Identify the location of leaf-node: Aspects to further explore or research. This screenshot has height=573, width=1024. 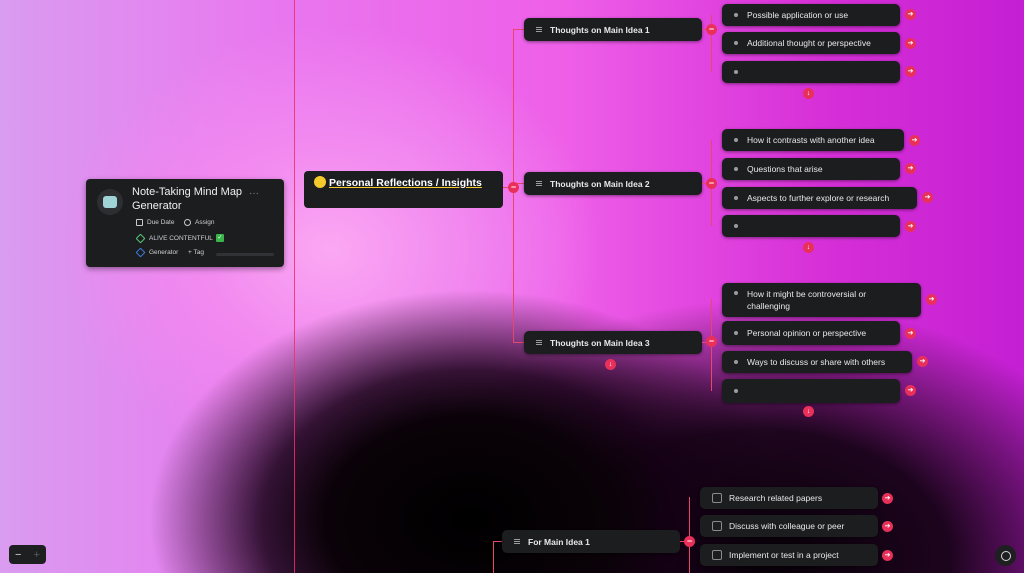
(819, 198).